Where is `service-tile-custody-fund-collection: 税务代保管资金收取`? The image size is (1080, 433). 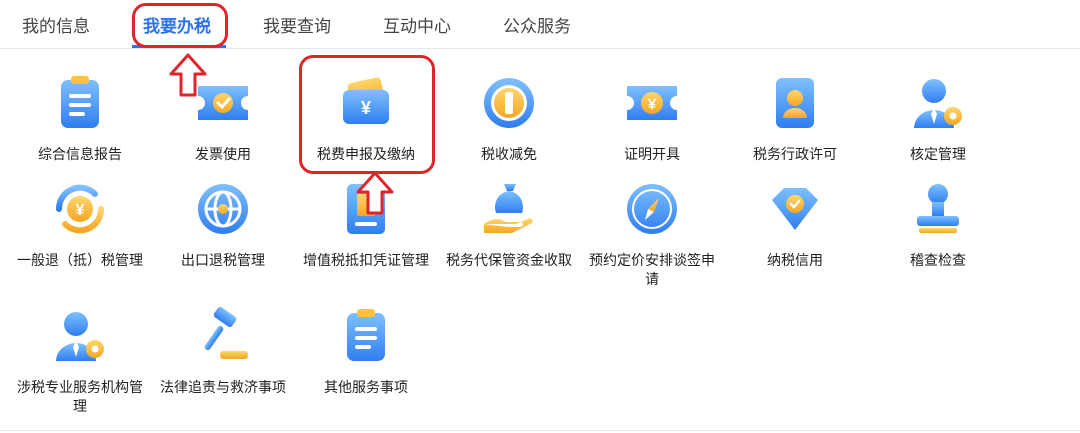 service-tile-custody-fund-collection: 税务代保管资金收取 is located at coordinates (509, 224).